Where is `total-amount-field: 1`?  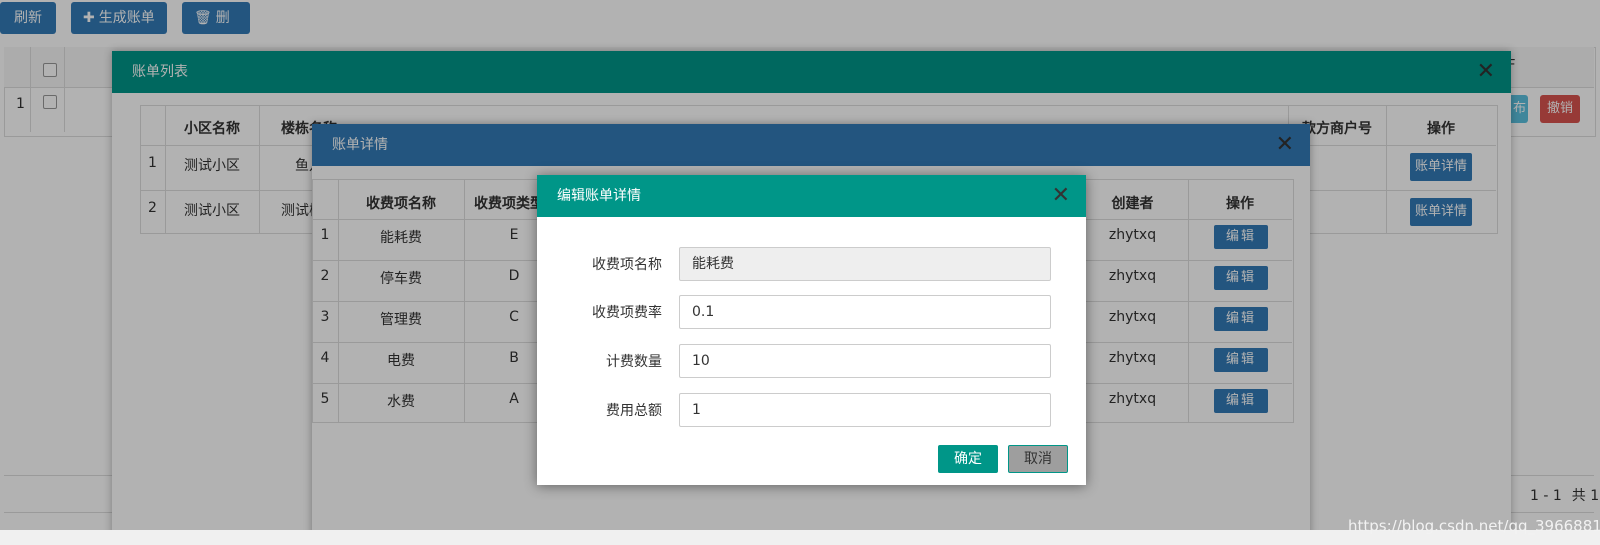 total-amount-field: 1 is located at coordinates (865, 410).